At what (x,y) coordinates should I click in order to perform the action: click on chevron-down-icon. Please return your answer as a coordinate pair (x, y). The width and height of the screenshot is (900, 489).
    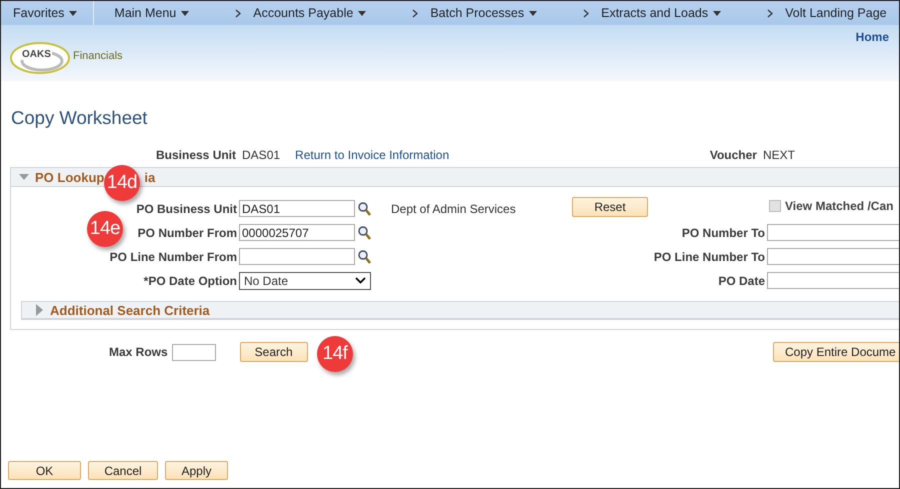
    Looking at the image, I should click on (360, 280).